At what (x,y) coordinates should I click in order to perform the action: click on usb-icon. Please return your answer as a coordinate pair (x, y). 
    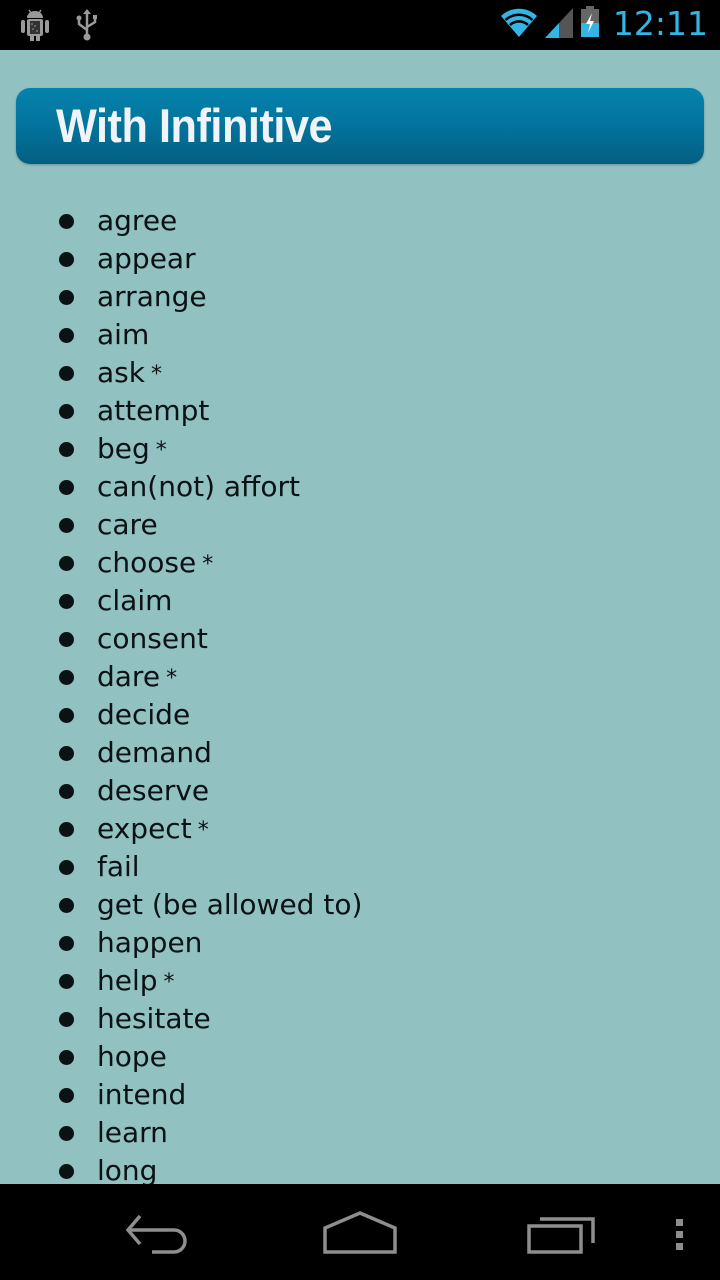
    Looking at the image, I should click on (87, 27).